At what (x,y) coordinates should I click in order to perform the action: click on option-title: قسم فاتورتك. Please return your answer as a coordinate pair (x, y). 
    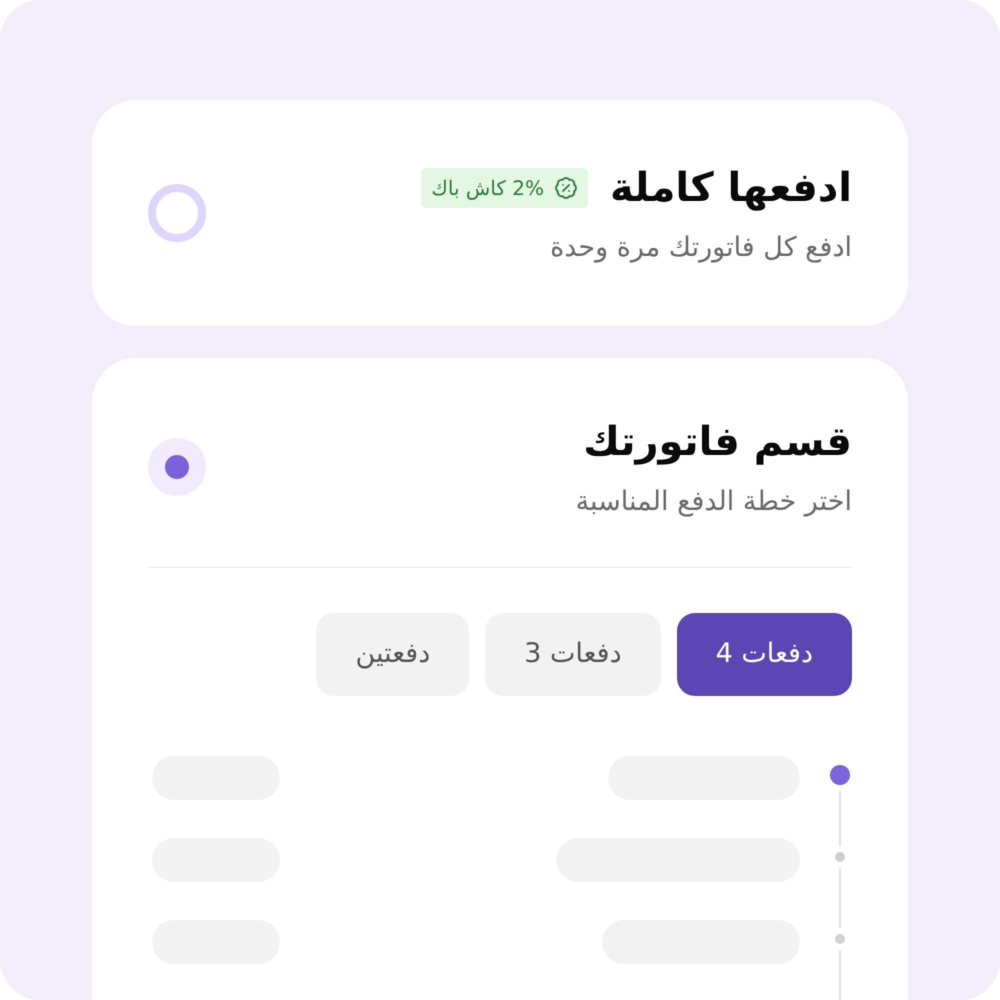
    Looking at the image, I should click on (717, 442).